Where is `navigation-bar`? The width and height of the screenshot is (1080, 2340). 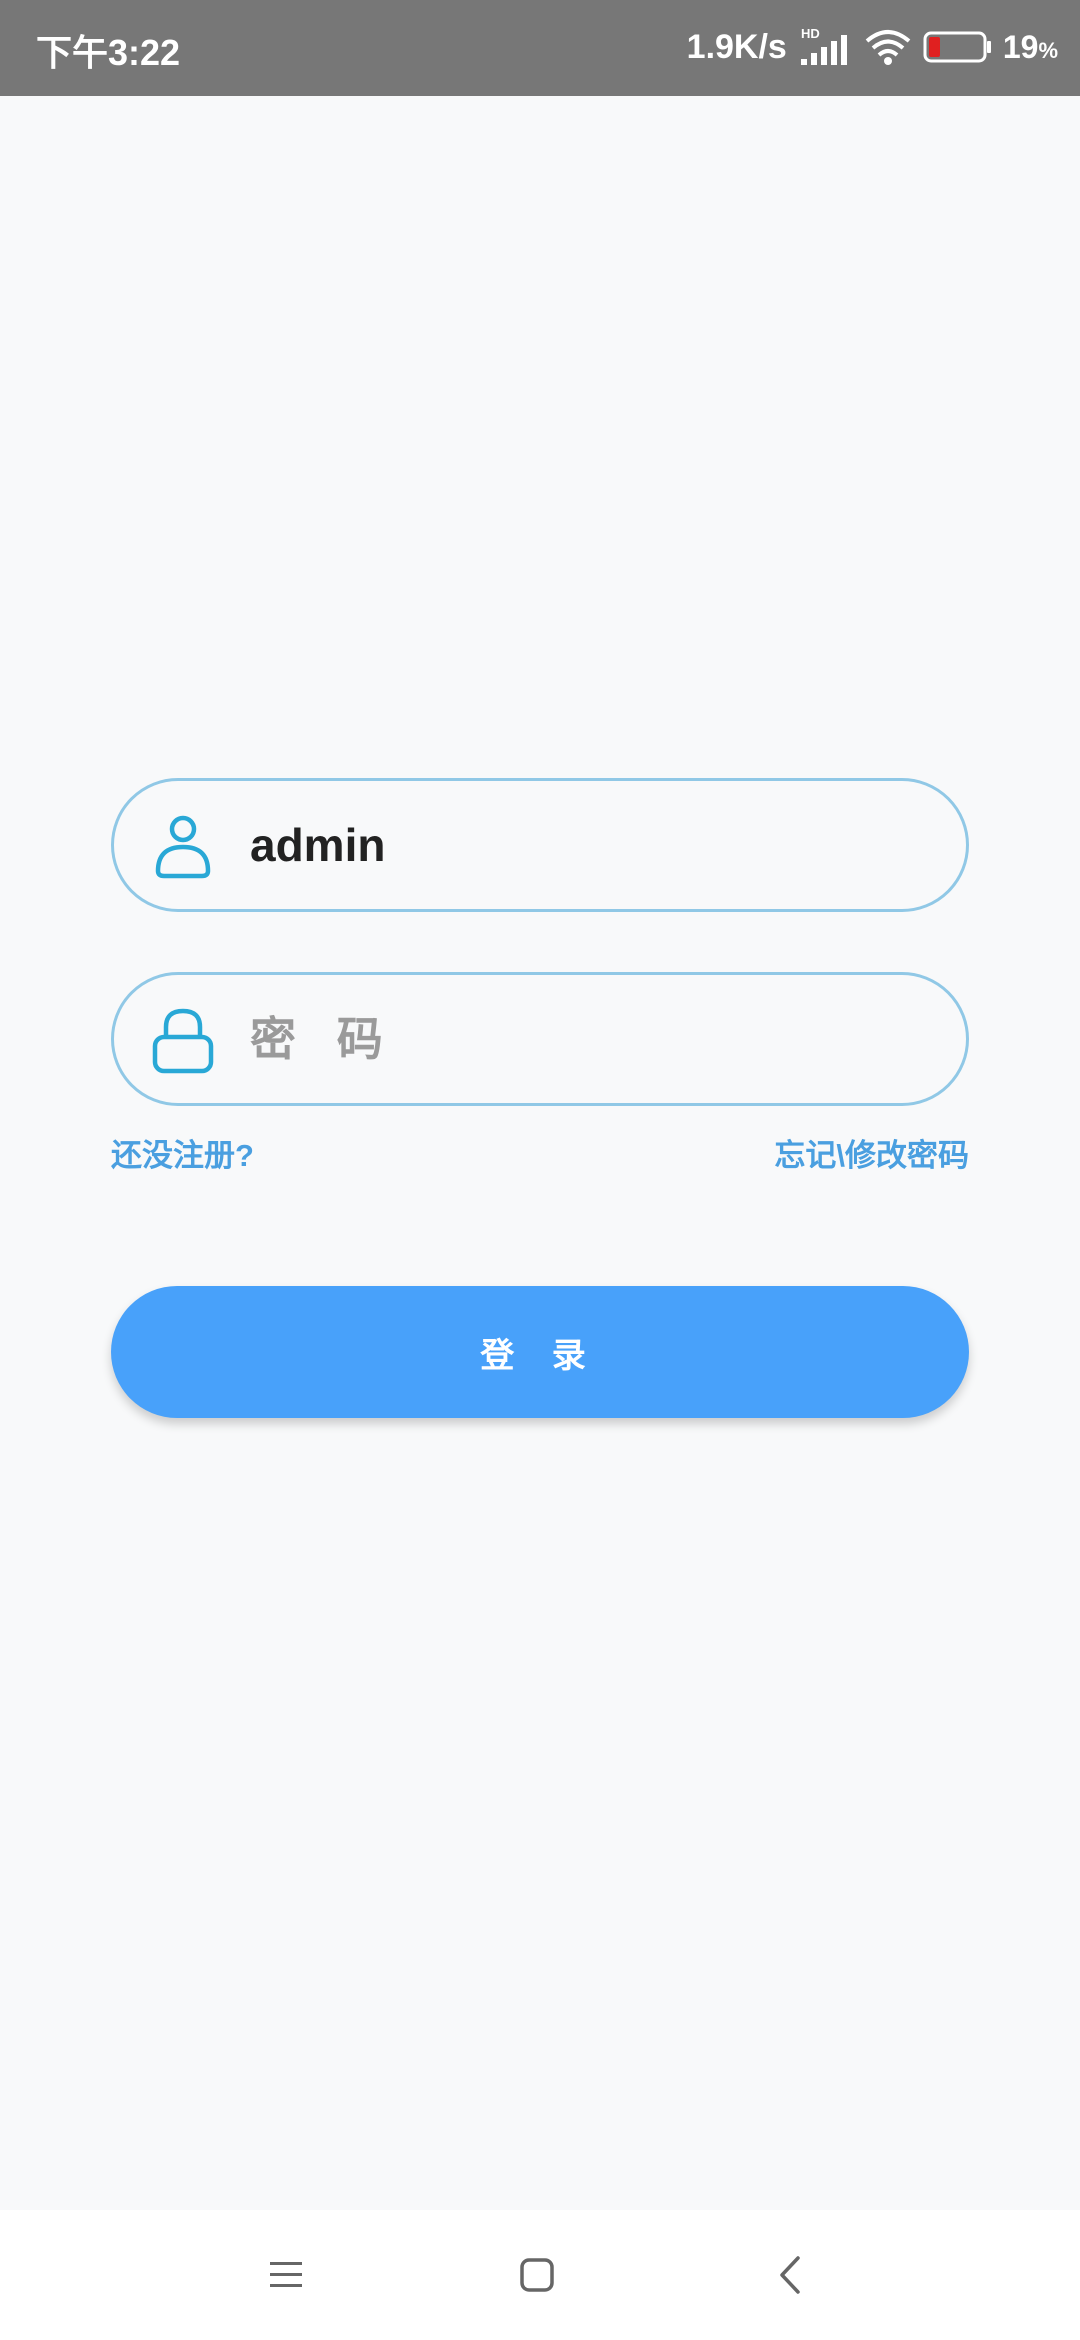 navigation-bar is located at coordinates (540, 2275).